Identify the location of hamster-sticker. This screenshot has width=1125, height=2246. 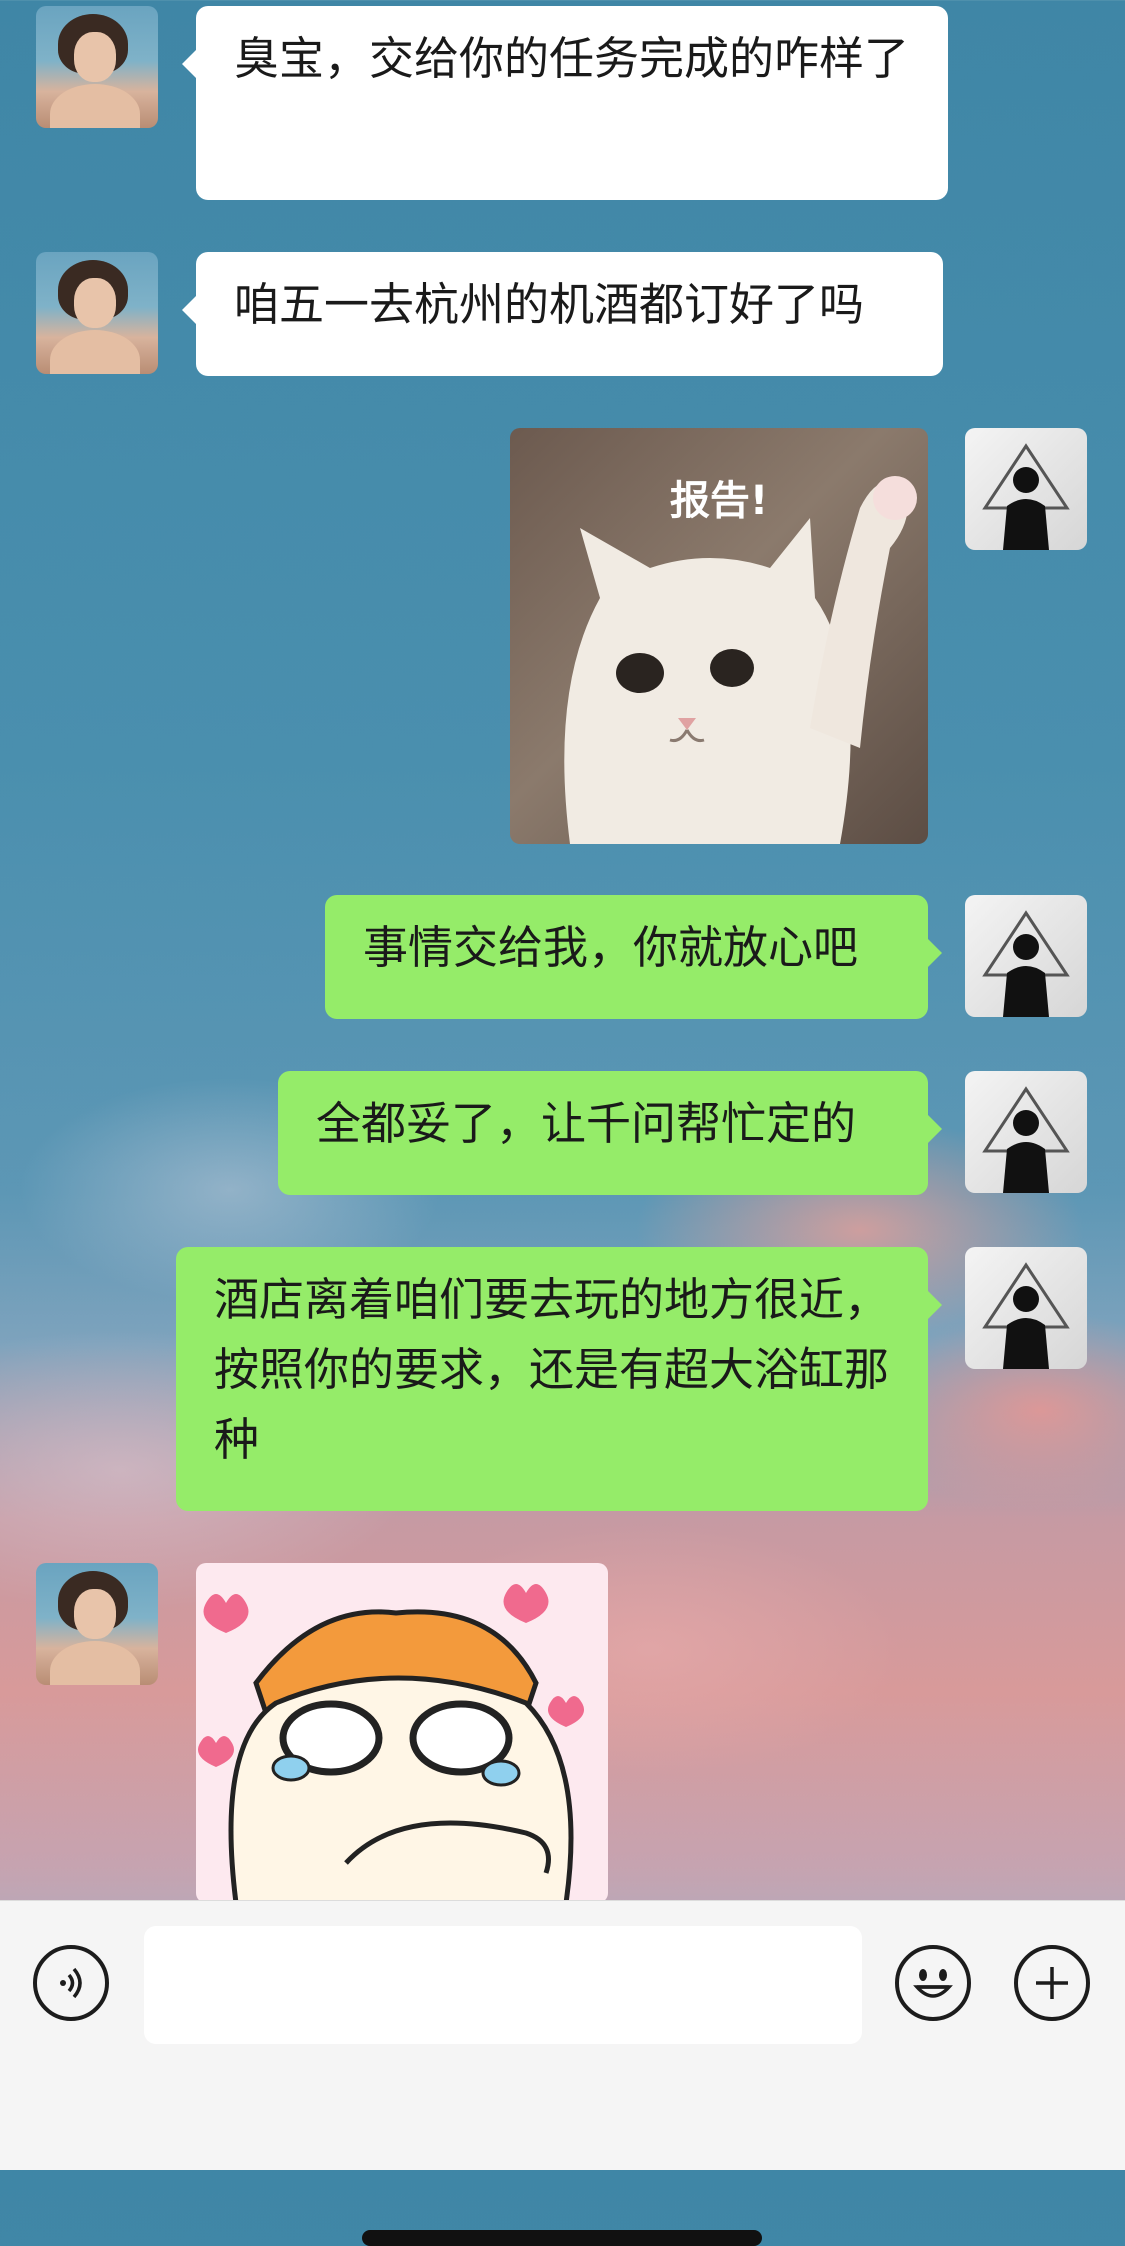
(402, 1731).